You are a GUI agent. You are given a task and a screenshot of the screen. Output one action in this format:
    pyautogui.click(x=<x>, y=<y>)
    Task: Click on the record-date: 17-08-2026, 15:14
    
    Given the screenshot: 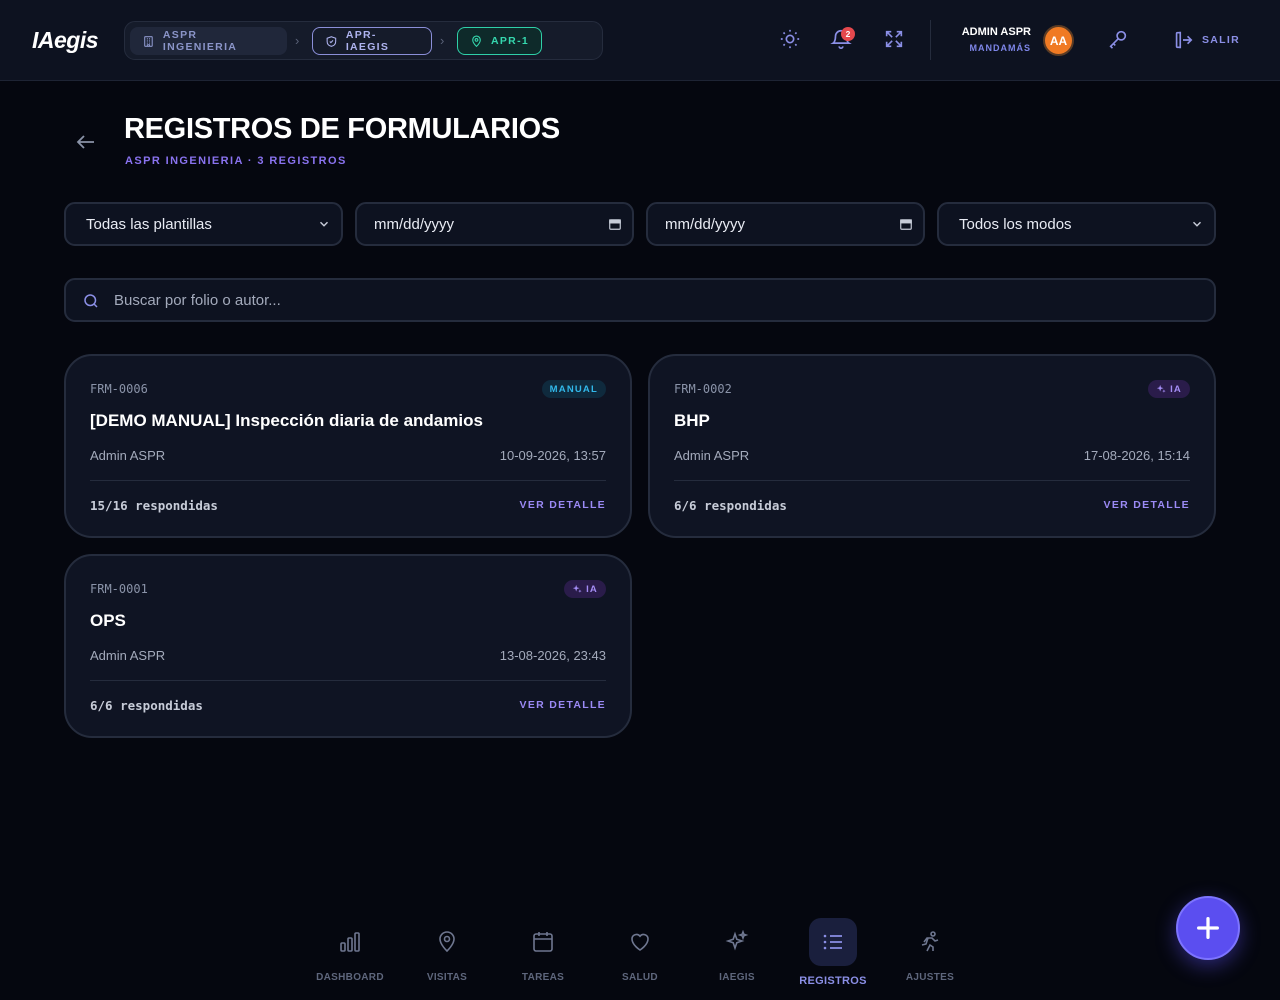 What is the action you would take?
    pyautogui.click(x=1136, y=455)
    